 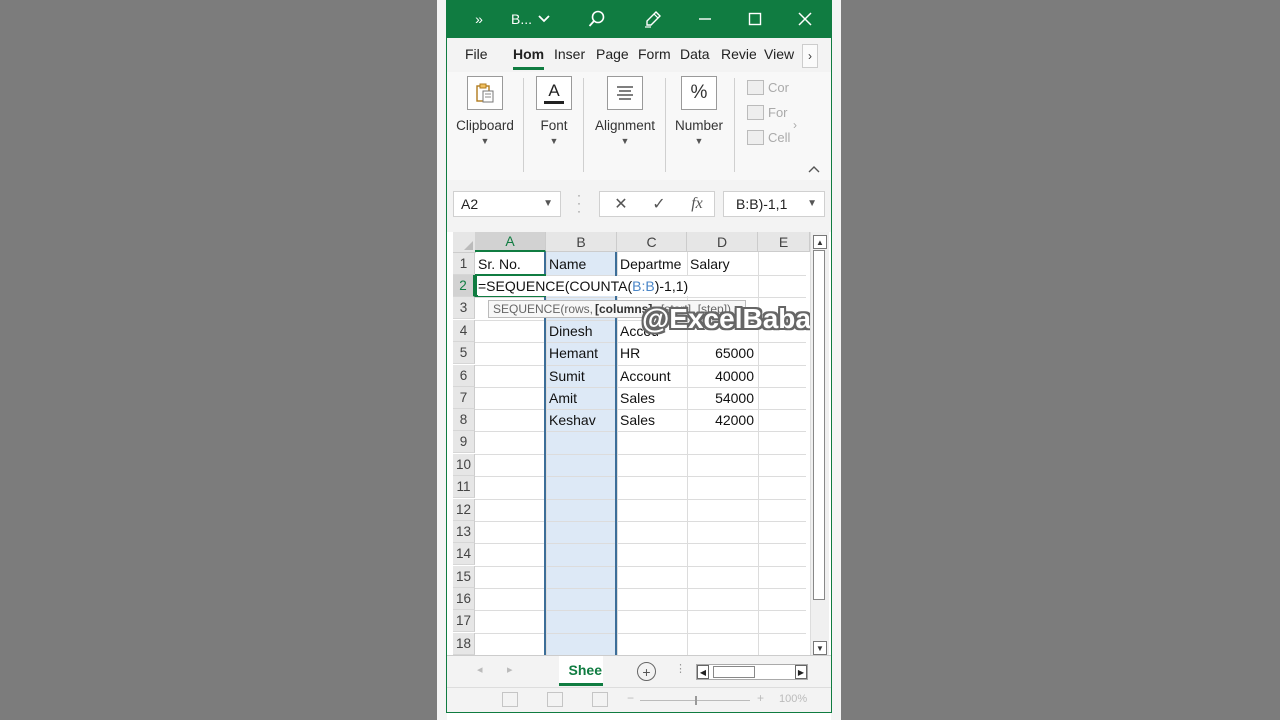 I want to click on ribbon-more-icon: ›, so click(x=795, y=125).